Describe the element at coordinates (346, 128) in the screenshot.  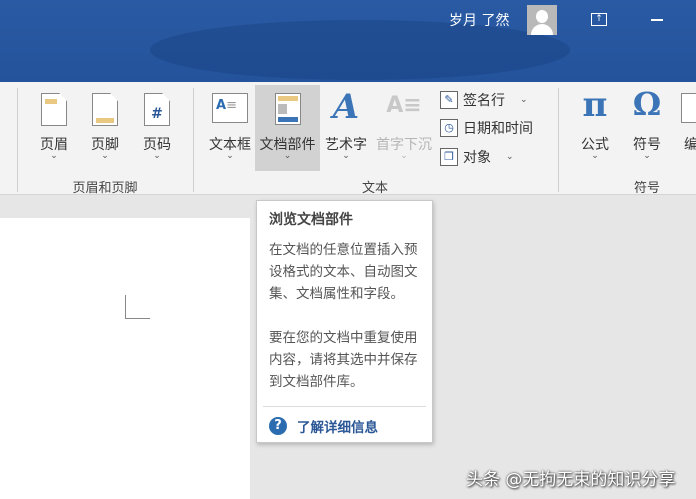
I see `wordart-button: A 艺术字 ⌄` at that location.